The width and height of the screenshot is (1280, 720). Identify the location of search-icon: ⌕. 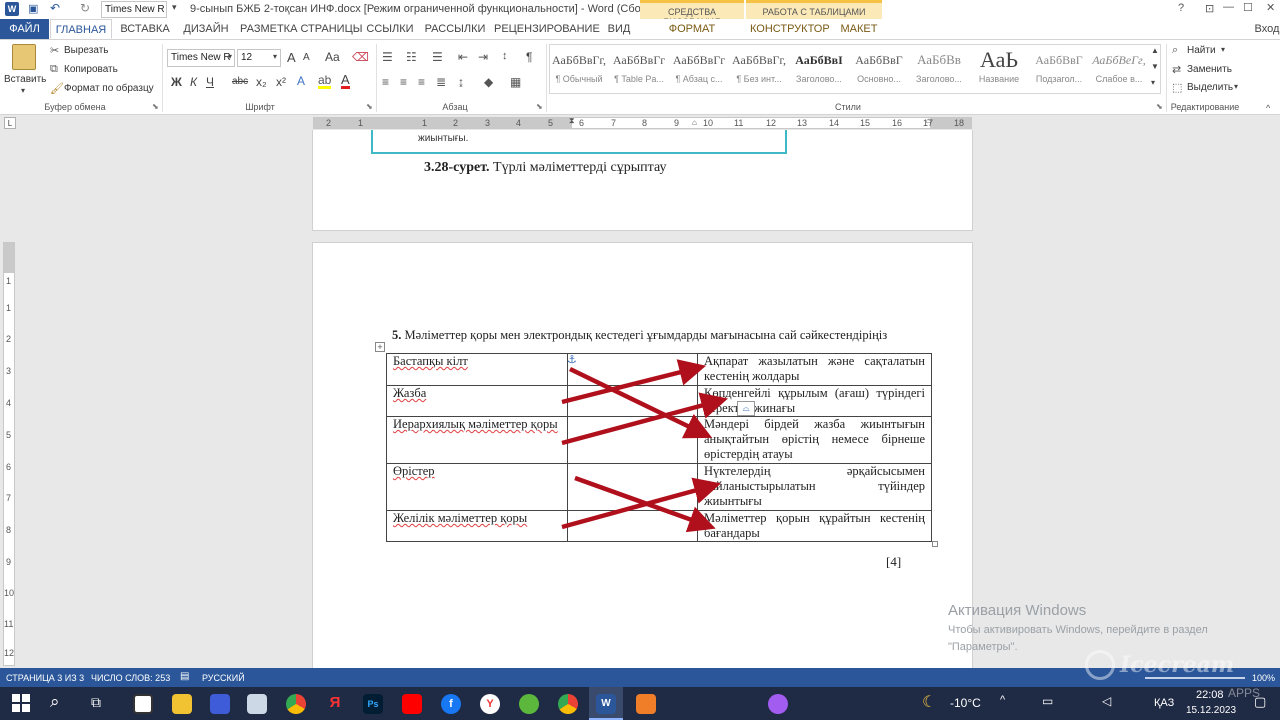
(55, 702).